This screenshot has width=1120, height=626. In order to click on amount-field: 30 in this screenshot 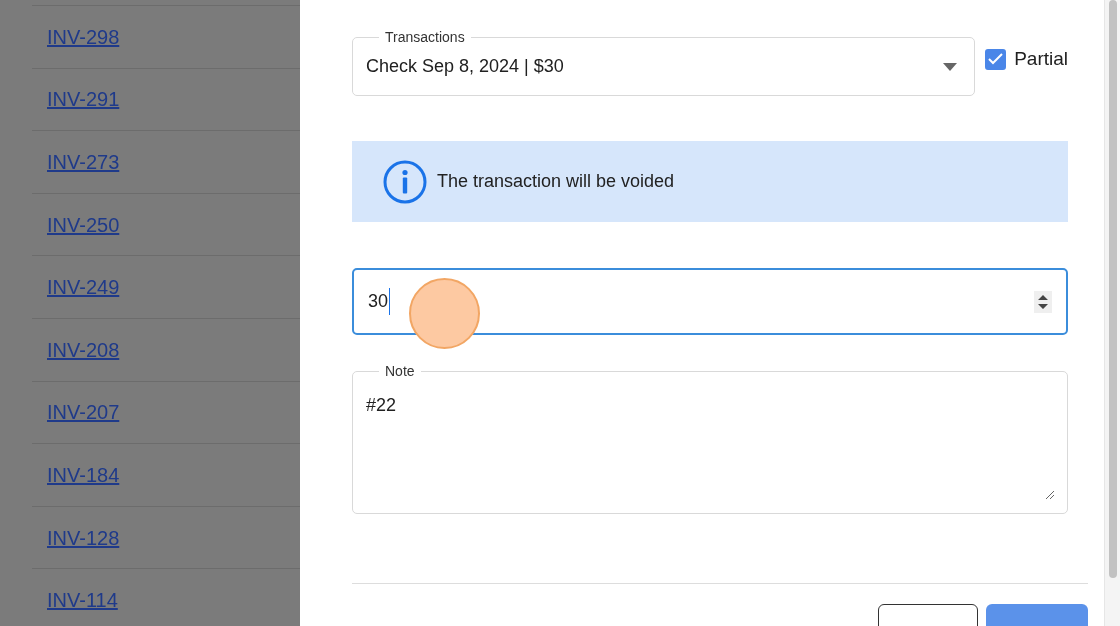, I will do `click(710, 301)`.